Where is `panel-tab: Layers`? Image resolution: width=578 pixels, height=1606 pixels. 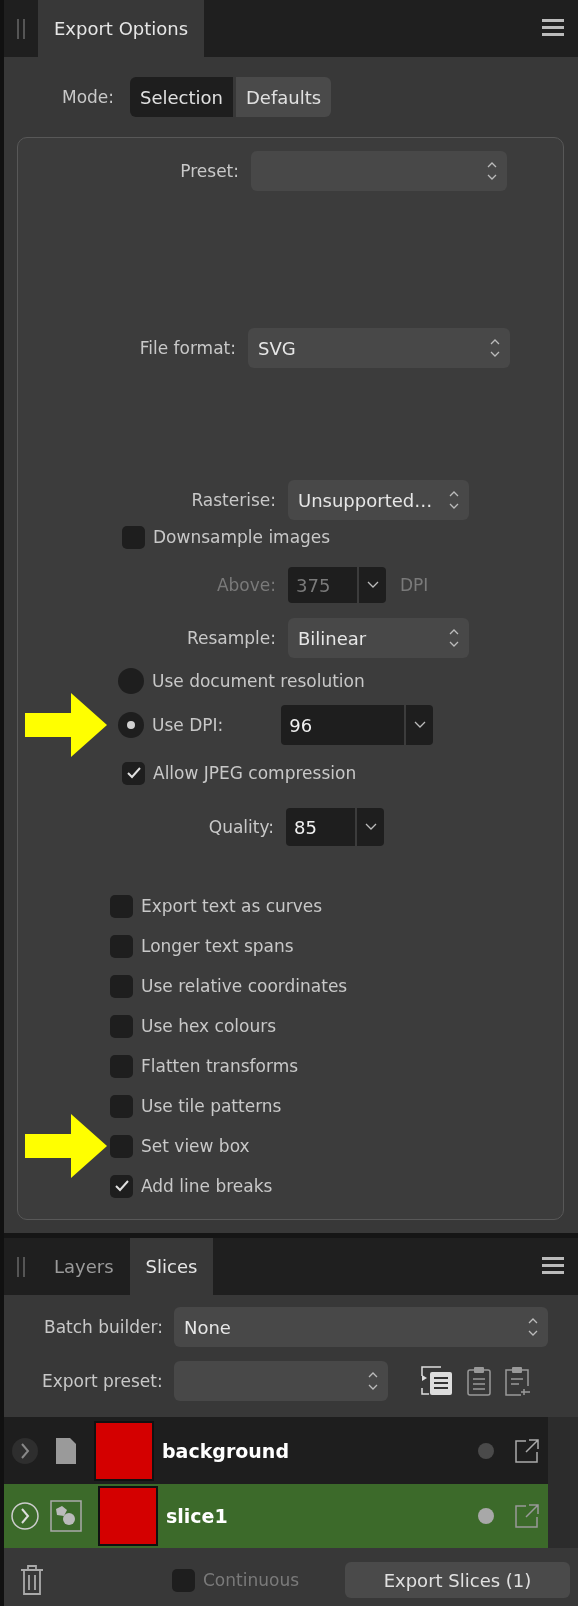
panel-tab: Layers is located at coordinates (84, 1266).